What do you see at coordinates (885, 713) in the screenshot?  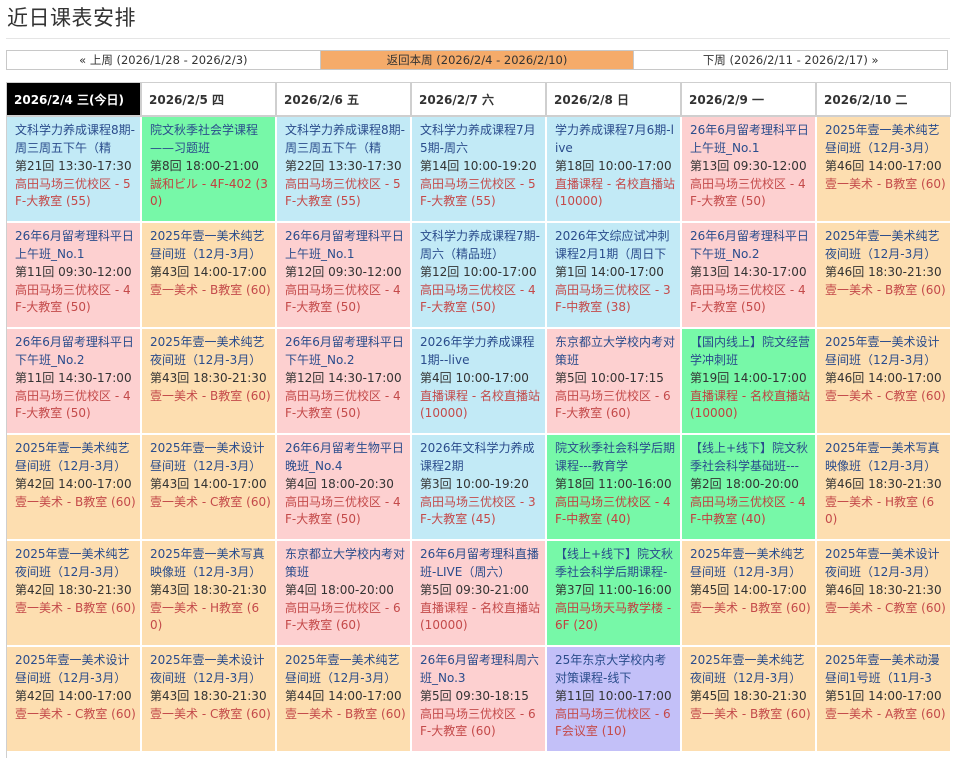 I see `venue-info: 壹一美术 - A教室 (60)` at bounding box center [885, 713].